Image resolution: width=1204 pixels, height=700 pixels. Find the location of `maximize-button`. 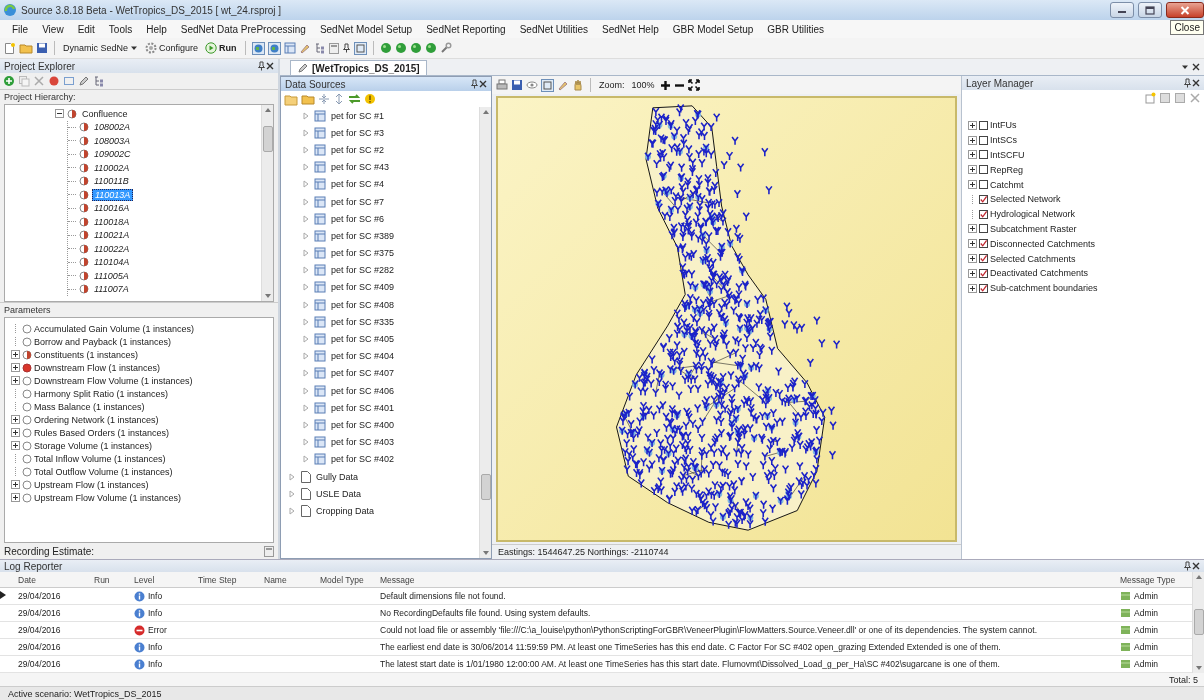

maximize-button is located at coordinates (1150, 10).